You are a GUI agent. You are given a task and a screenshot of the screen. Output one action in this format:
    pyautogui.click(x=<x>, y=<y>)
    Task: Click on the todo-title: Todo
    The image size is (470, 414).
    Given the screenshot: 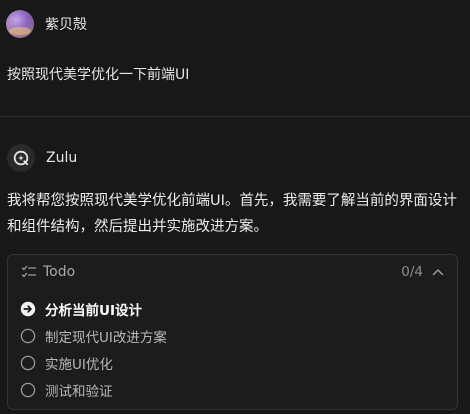 What is the action you would take?
    pyautogui.click(x=59, y=272)
    